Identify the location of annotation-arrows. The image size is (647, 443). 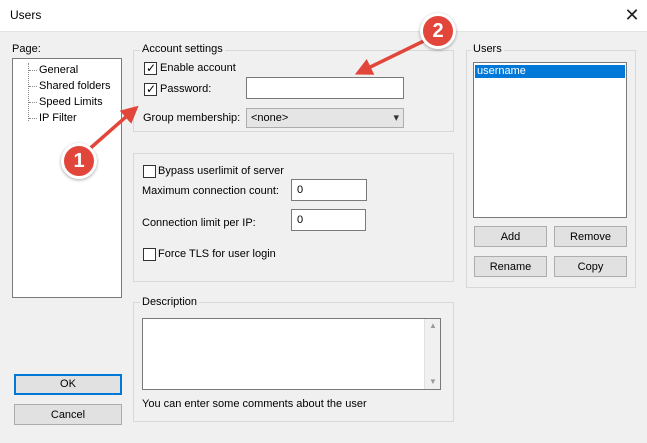
(258, 94).